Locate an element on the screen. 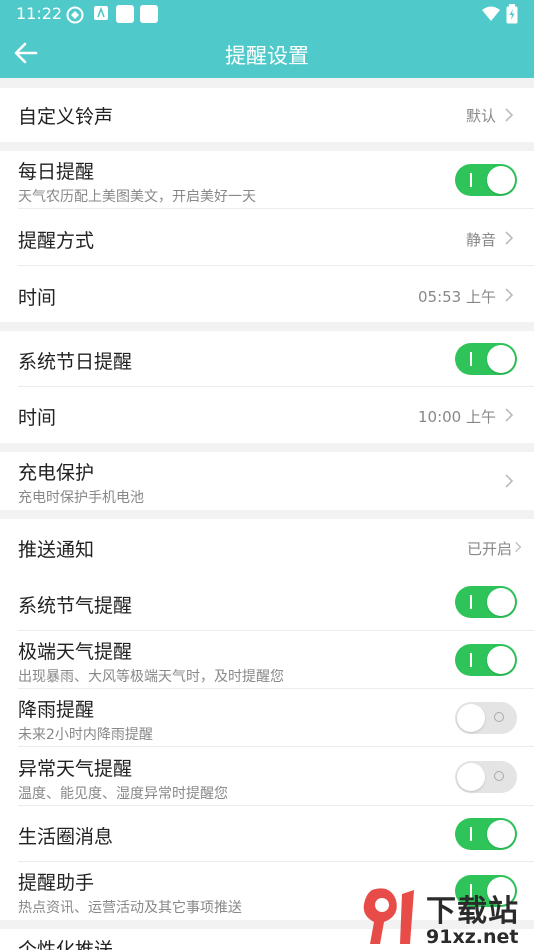 Image resolution: width=534 pixels, height=950 pixels. setting-label: 极端天气提醒 is located at coordinates (75, 652).